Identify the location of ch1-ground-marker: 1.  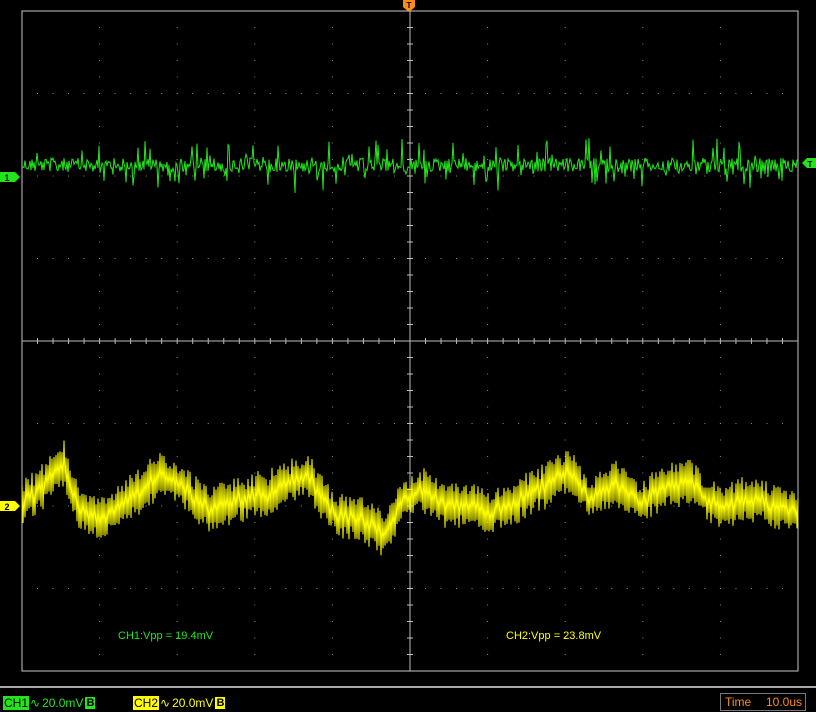
(10, 177).